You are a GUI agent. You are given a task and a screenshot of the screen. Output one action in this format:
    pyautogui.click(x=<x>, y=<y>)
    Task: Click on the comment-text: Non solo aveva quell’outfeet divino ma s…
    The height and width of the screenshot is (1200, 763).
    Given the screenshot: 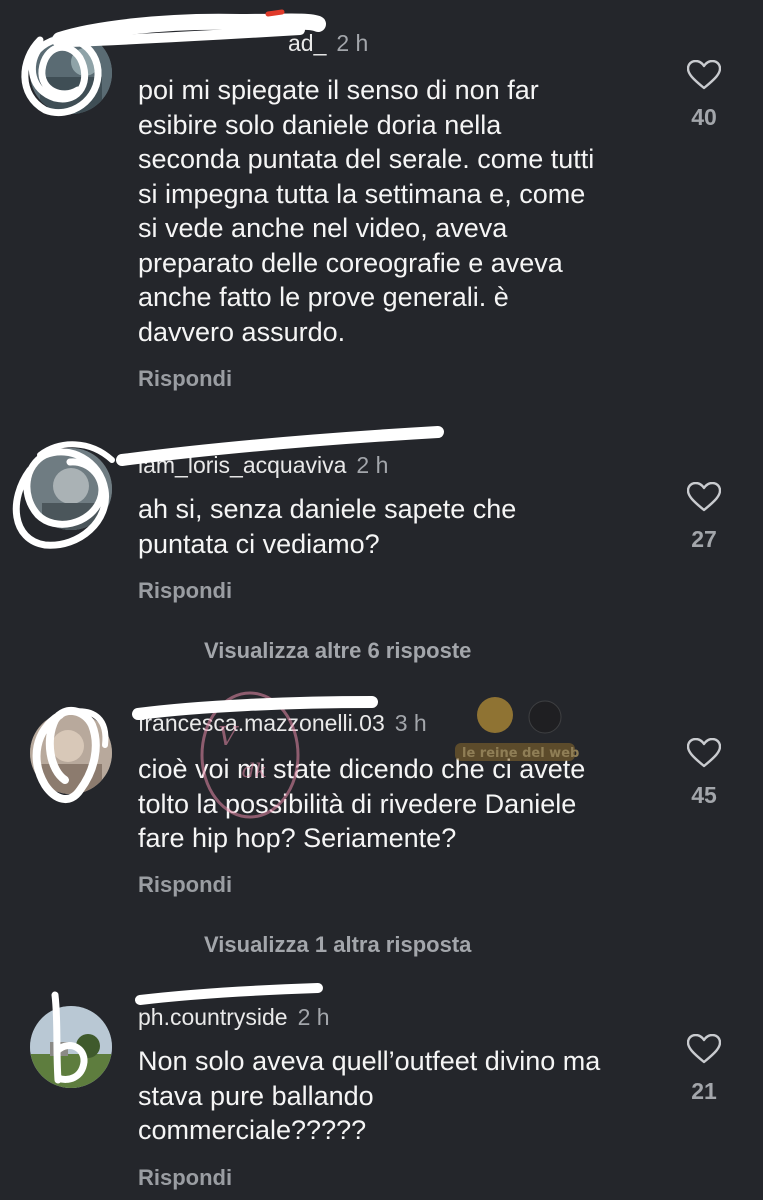 What is the action you would take?
    pyautogui.click(x=403, y=1096)
    